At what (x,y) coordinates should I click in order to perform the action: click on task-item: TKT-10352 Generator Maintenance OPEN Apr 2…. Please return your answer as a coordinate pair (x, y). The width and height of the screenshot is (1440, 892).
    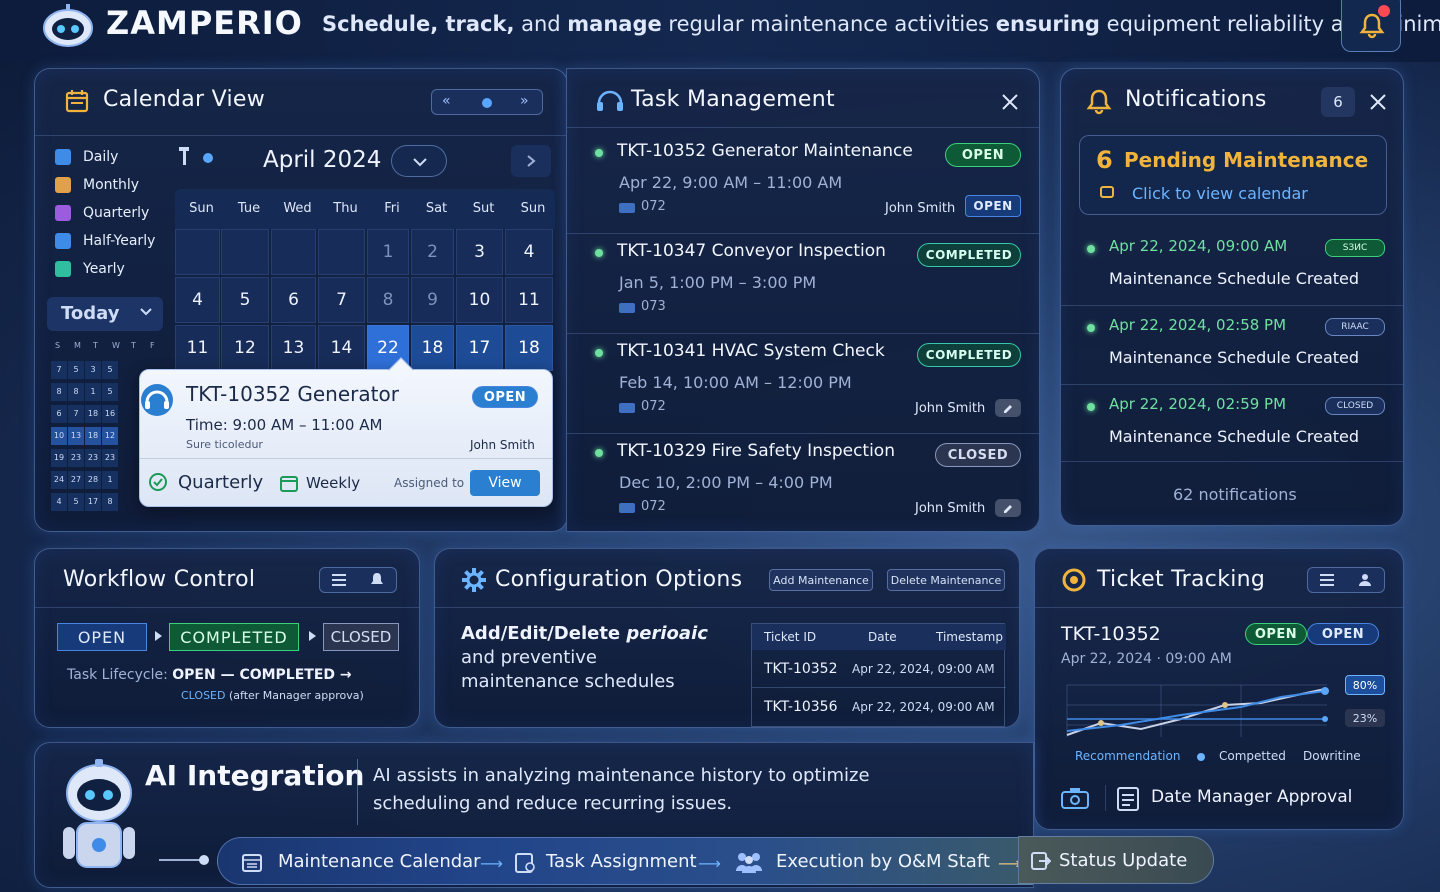
    Looking at the image, I should click on (803, 186).